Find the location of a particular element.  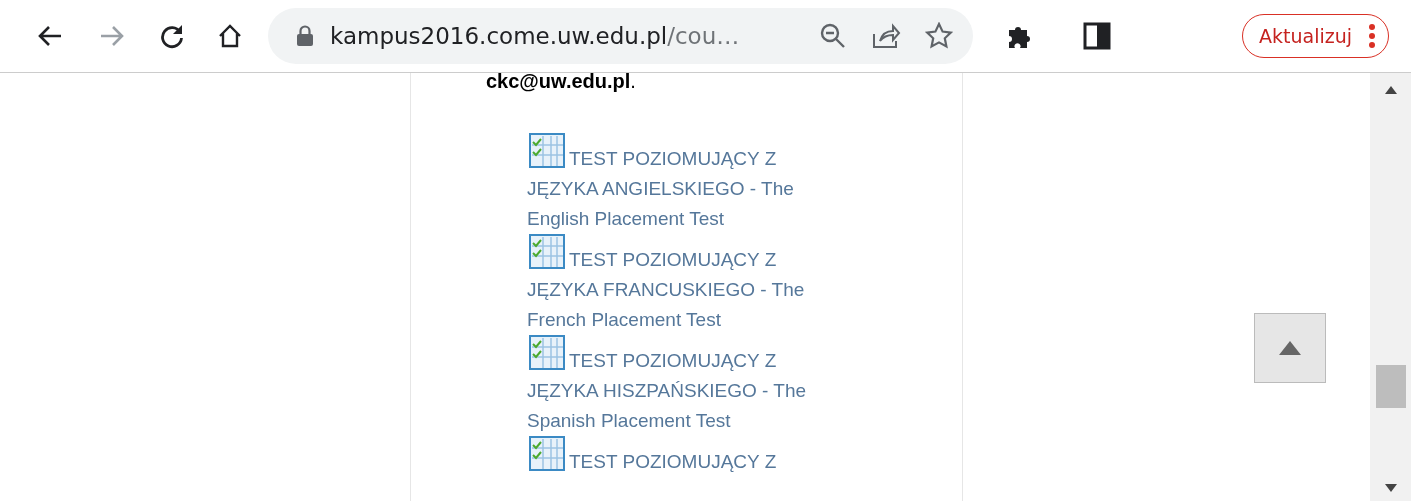

more-icon is located at coordinates (1372, 36).